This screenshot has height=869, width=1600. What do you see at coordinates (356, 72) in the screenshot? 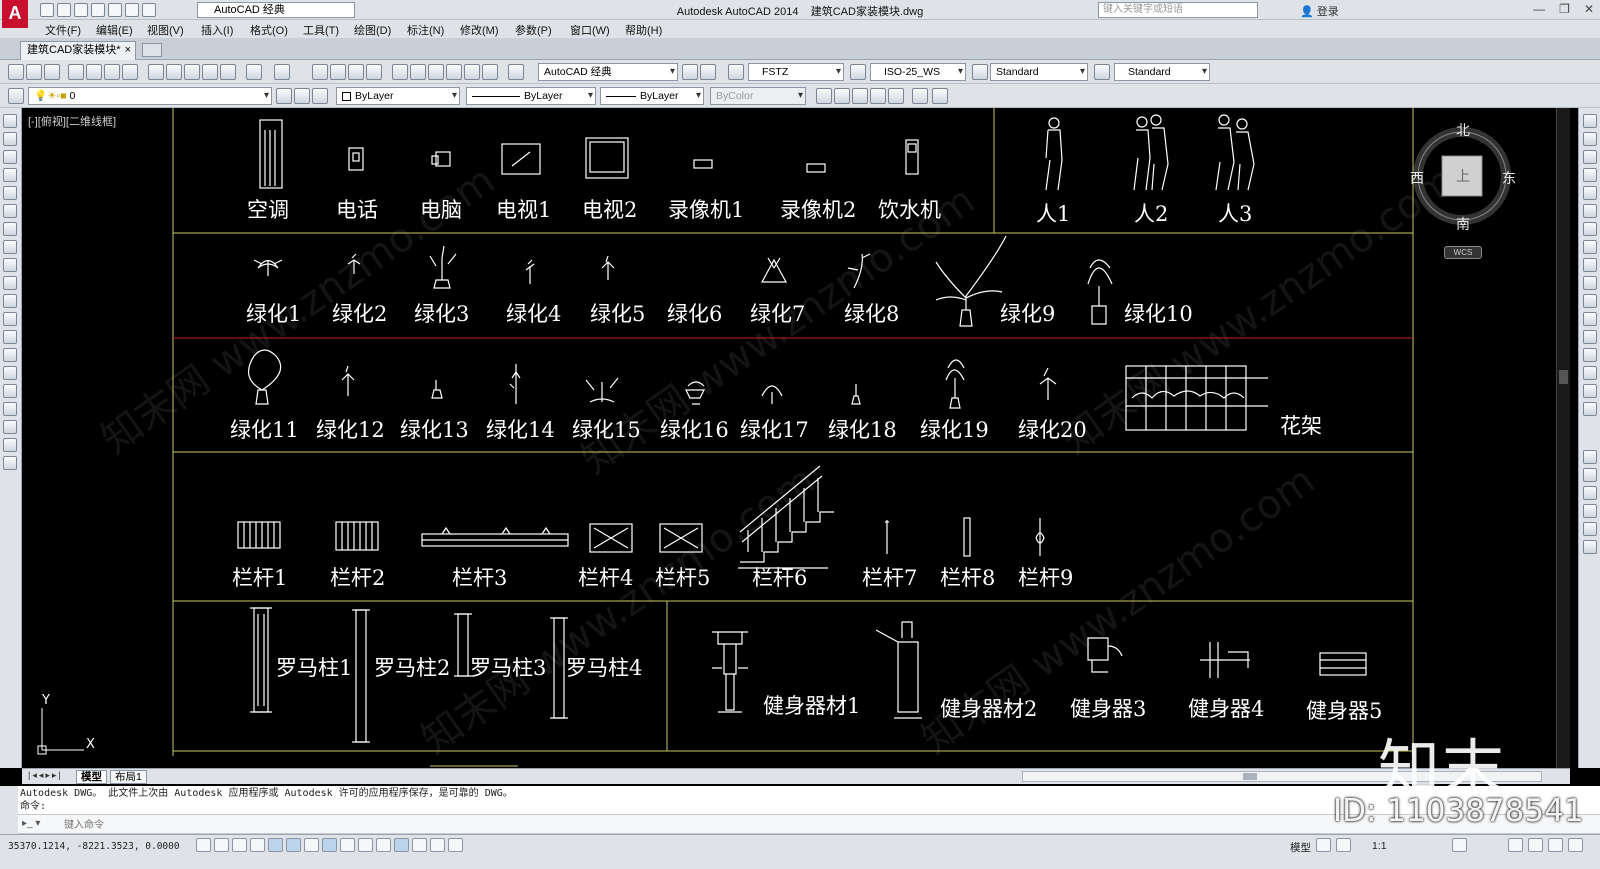
I see `zoom-window-icon` at bounding box center [356, 72].